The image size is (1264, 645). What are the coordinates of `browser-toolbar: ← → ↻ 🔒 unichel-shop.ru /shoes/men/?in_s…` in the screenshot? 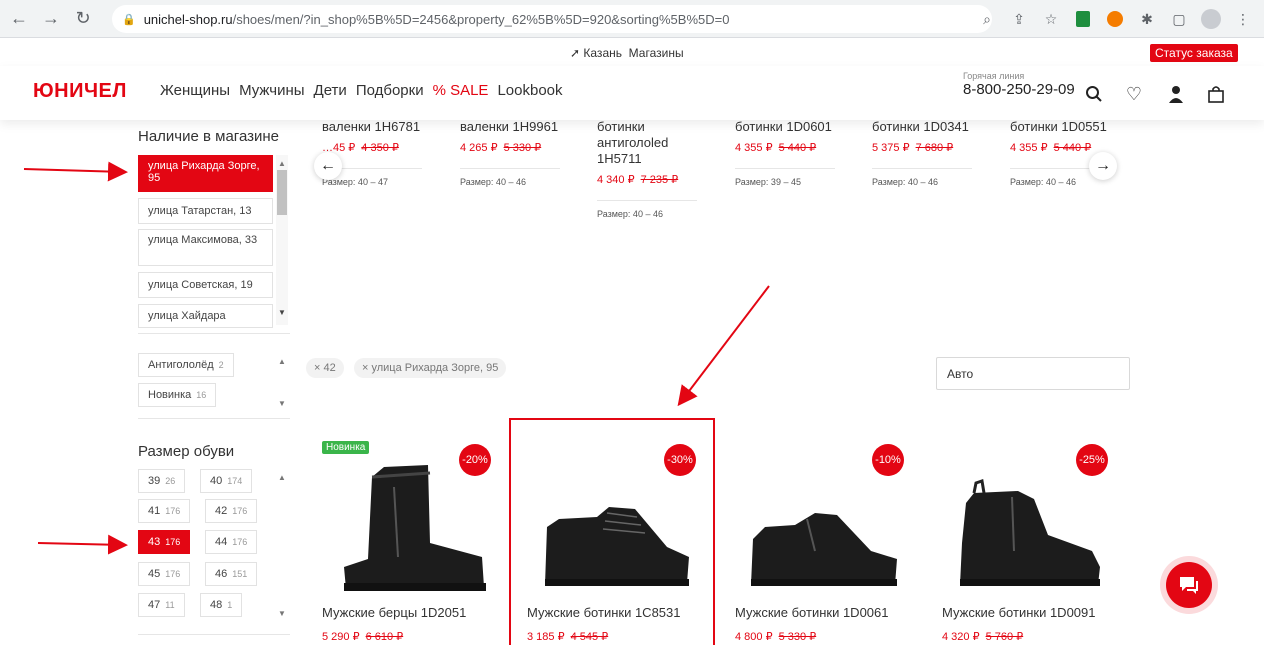 It's located at (632, 19).